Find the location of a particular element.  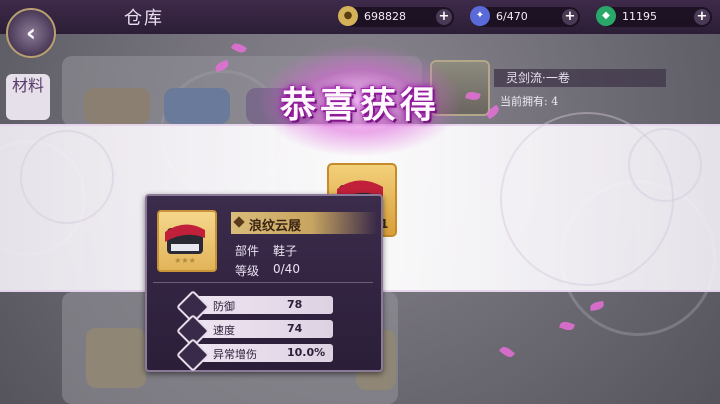

tooltip-item-icon: ★★★ is located at coordinates (187, 241).